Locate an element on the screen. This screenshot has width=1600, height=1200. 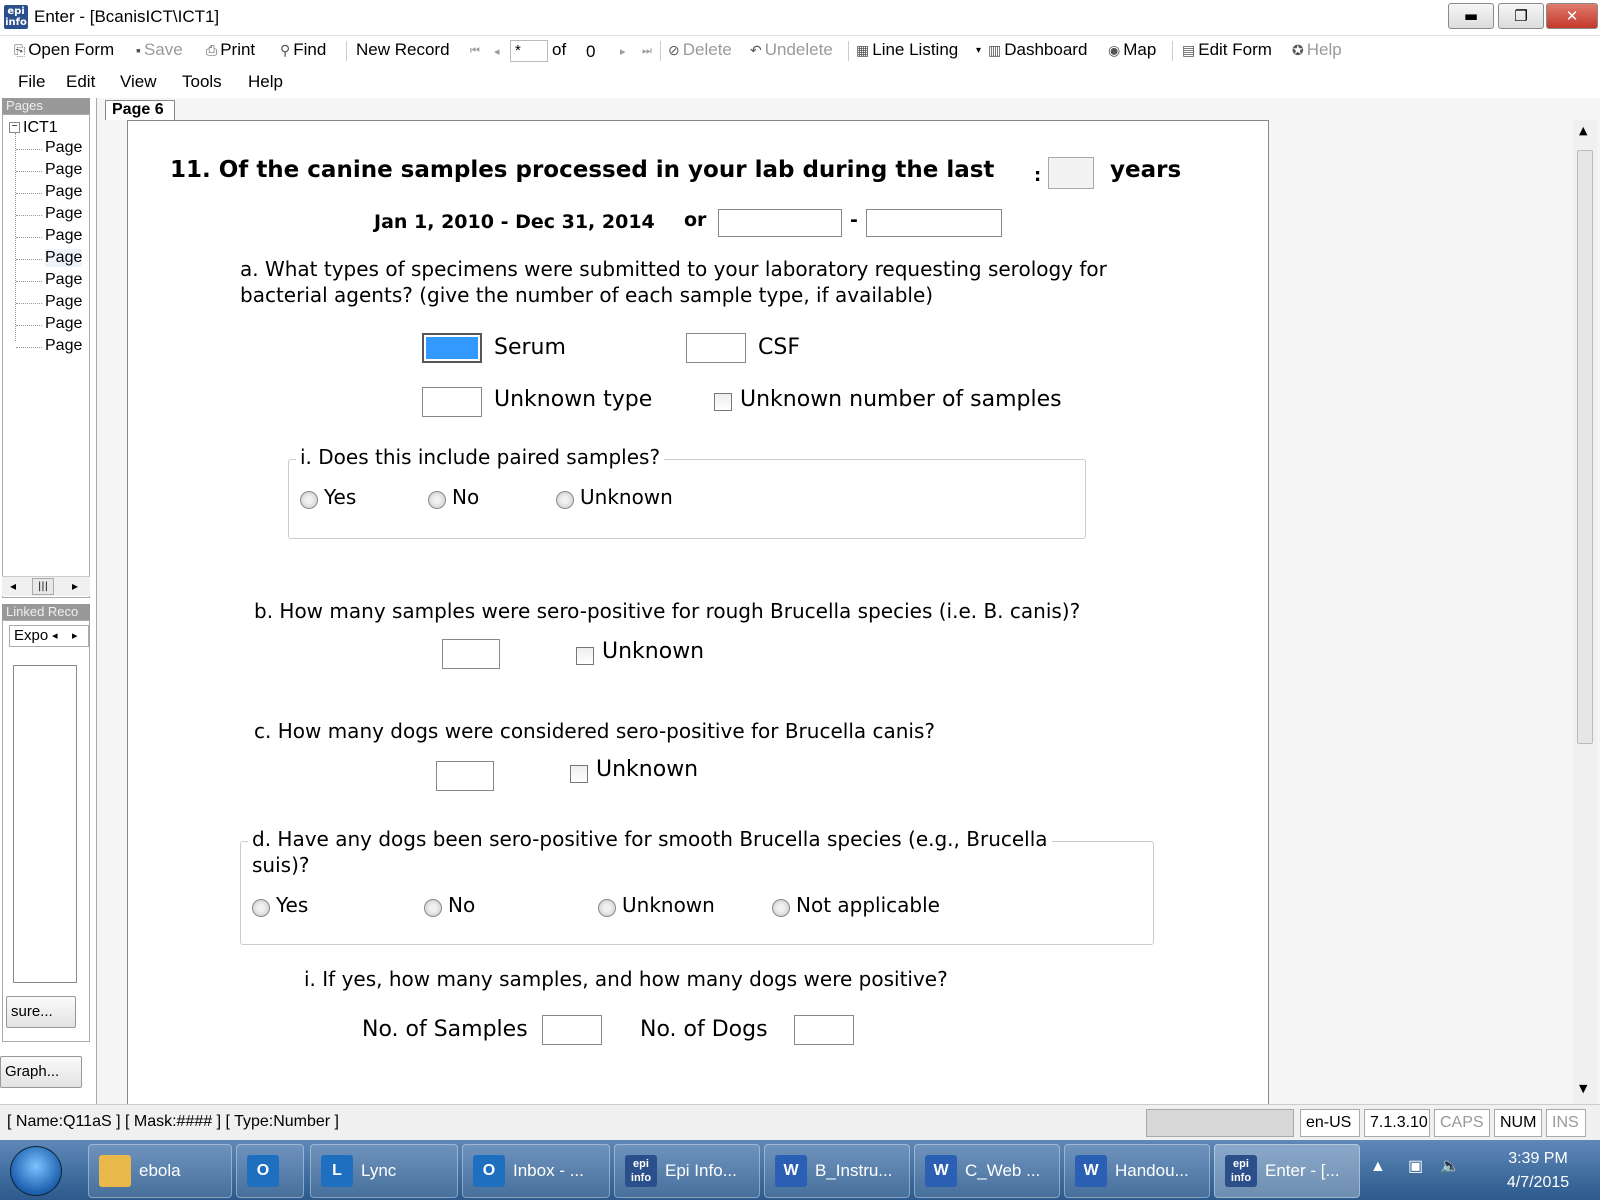
smooth-yes-radio is located at coordinates (261, 908).